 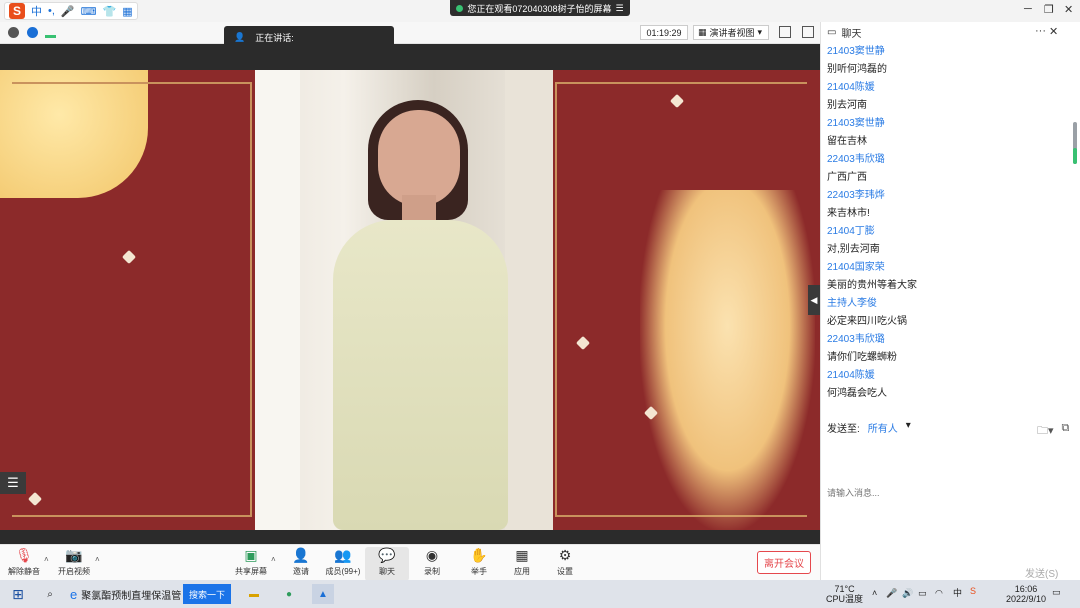 I want to click on record-button: ◉ 录制, so click(x=432, y=564).